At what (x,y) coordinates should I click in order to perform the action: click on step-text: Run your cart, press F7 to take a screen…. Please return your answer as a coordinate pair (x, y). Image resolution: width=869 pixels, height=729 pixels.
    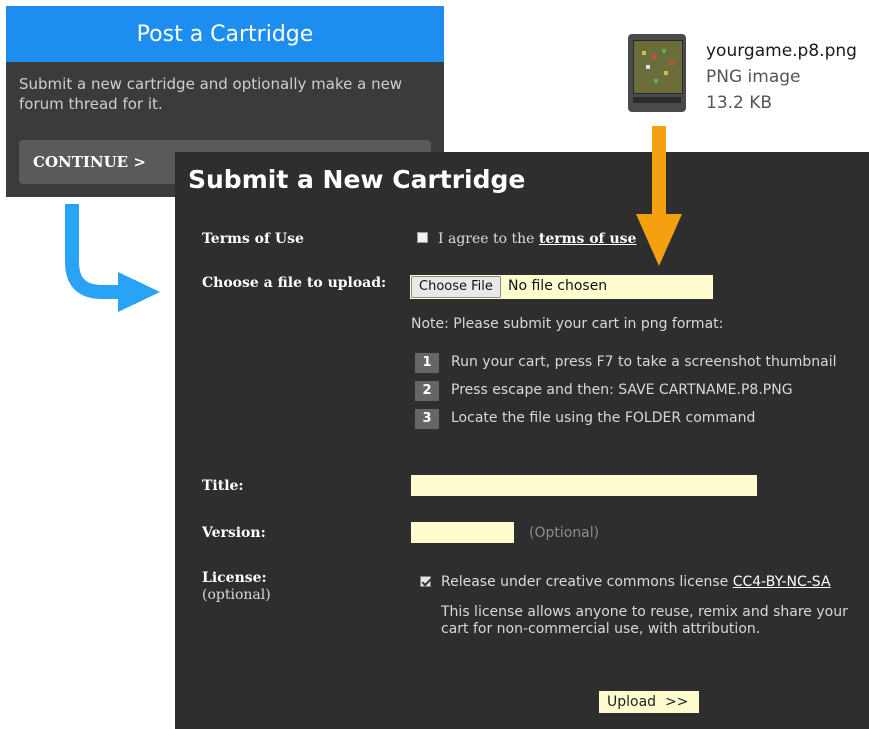
    Looking at the image, I should click on (644, 362).